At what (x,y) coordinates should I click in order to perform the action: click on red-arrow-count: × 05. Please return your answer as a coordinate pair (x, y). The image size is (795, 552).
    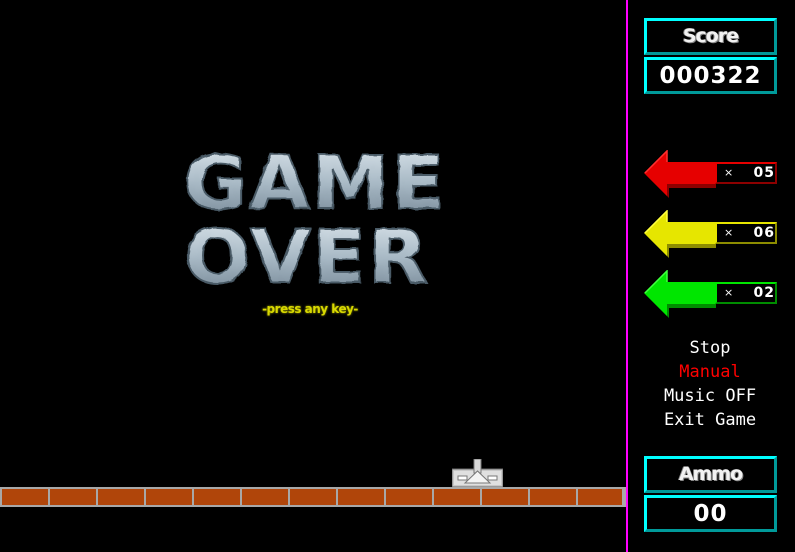
    Looking at the image, I should click on (746, 173).